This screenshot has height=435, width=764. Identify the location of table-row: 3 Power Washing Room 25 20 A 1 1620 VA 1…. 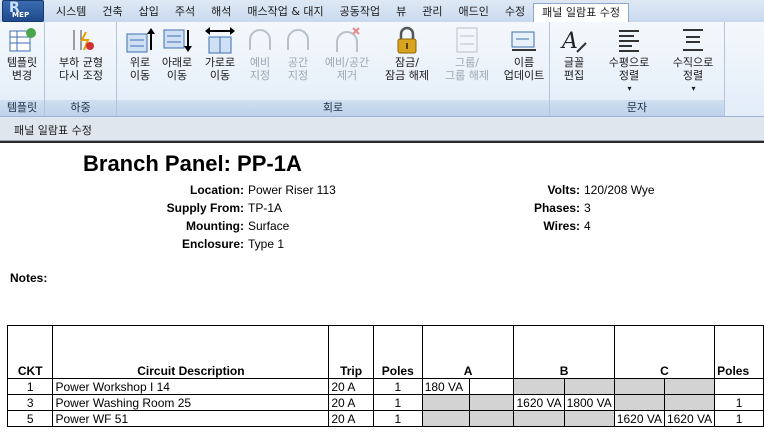
(385, 402).